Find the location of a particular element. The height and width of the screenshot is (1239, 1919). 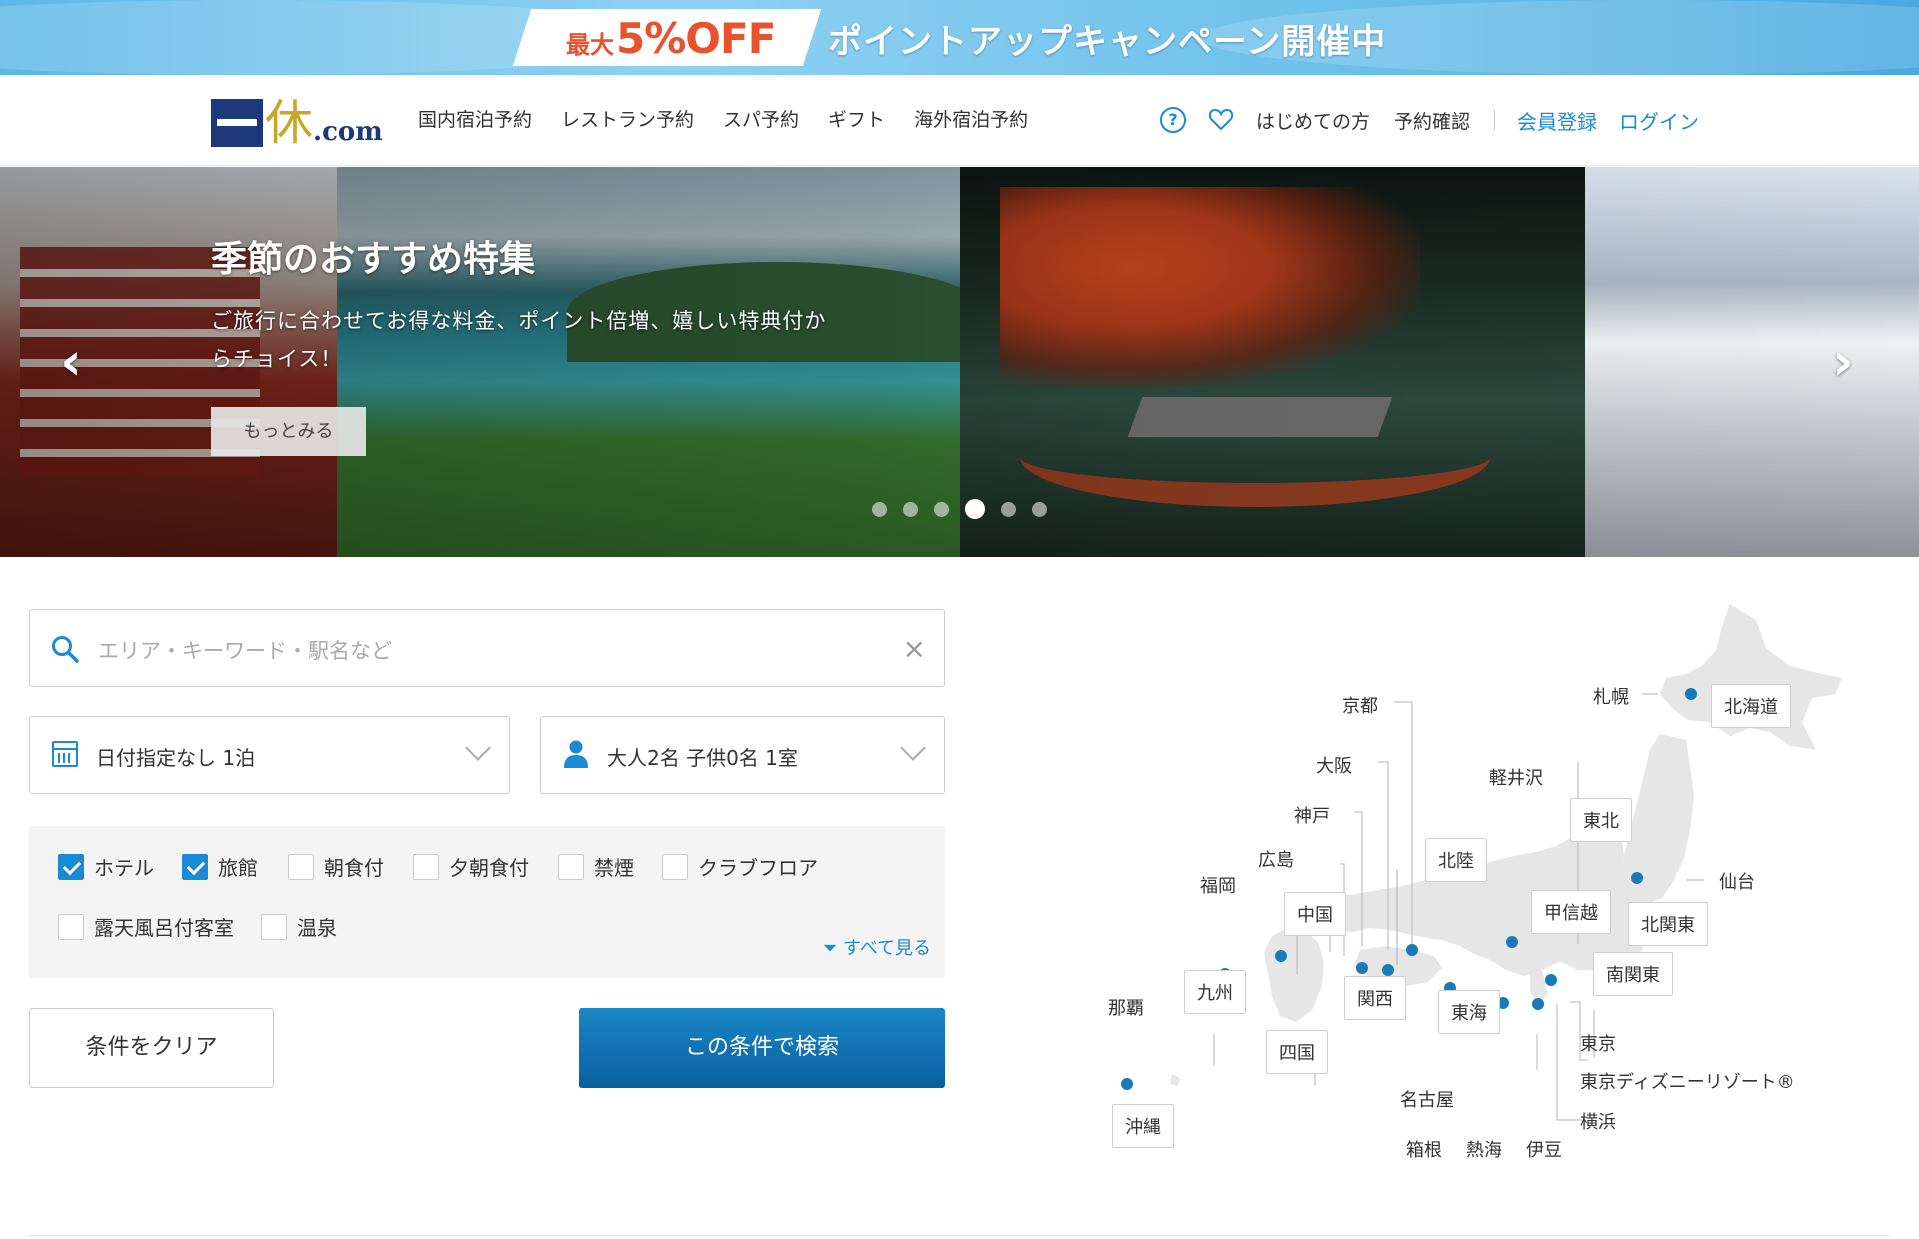

map-city-osaka: 大阪 is located at coordinates (1334, 765).